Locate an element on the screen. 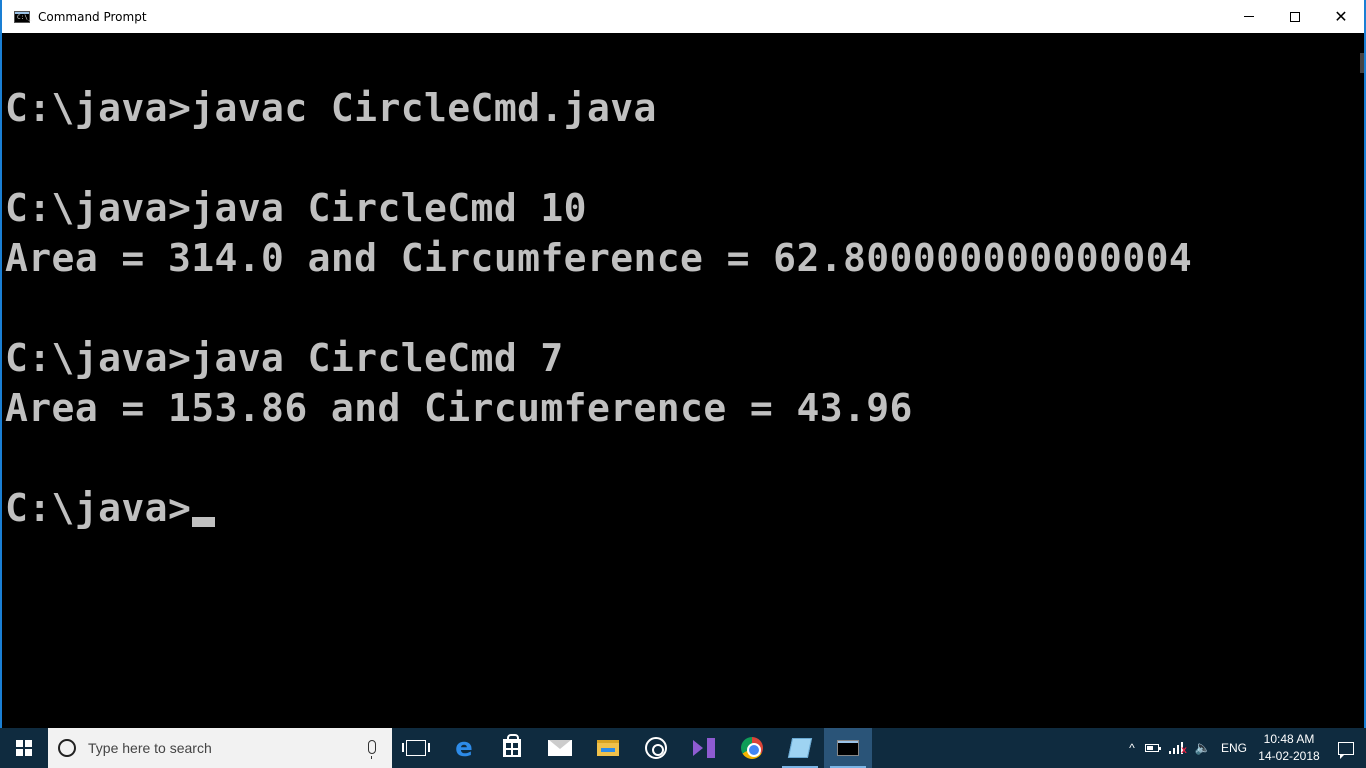  visual-studio-icon is located at coordinates (704, 748).